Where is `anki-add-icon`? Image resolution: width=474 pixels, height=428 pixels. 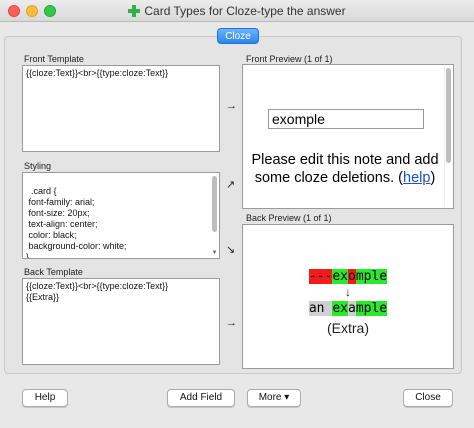 anki-add-icon is located at coordinates (134, 11).